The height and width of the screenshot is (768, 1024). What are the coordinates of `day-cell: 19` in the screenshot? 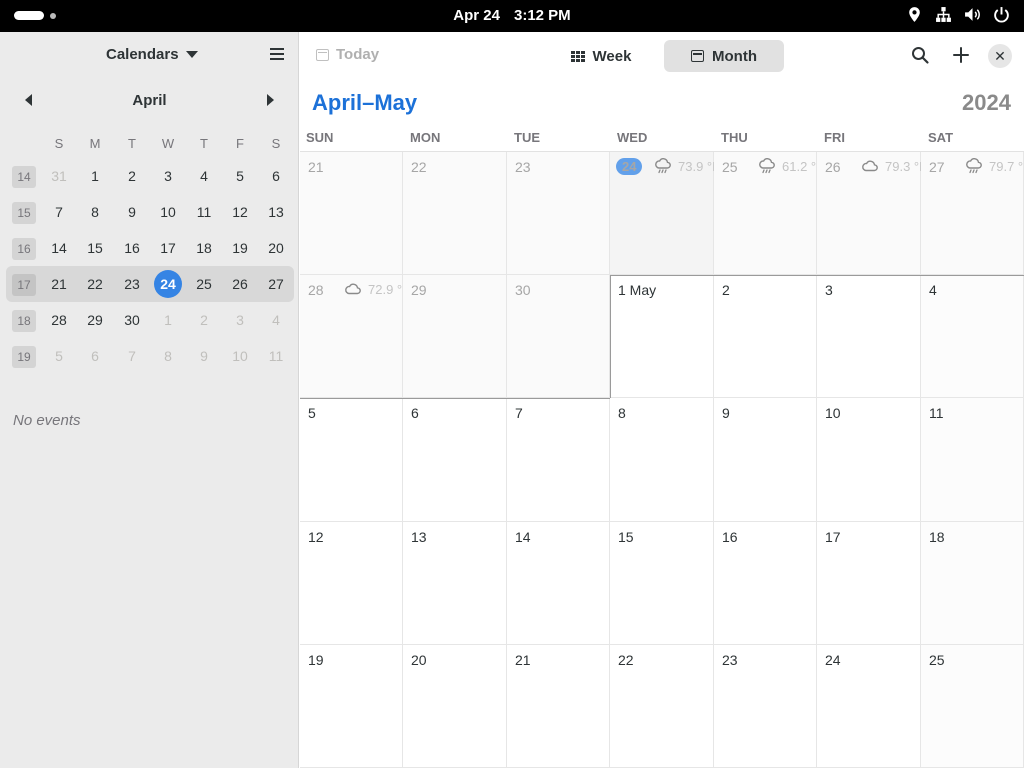 It's located at (351, 706).